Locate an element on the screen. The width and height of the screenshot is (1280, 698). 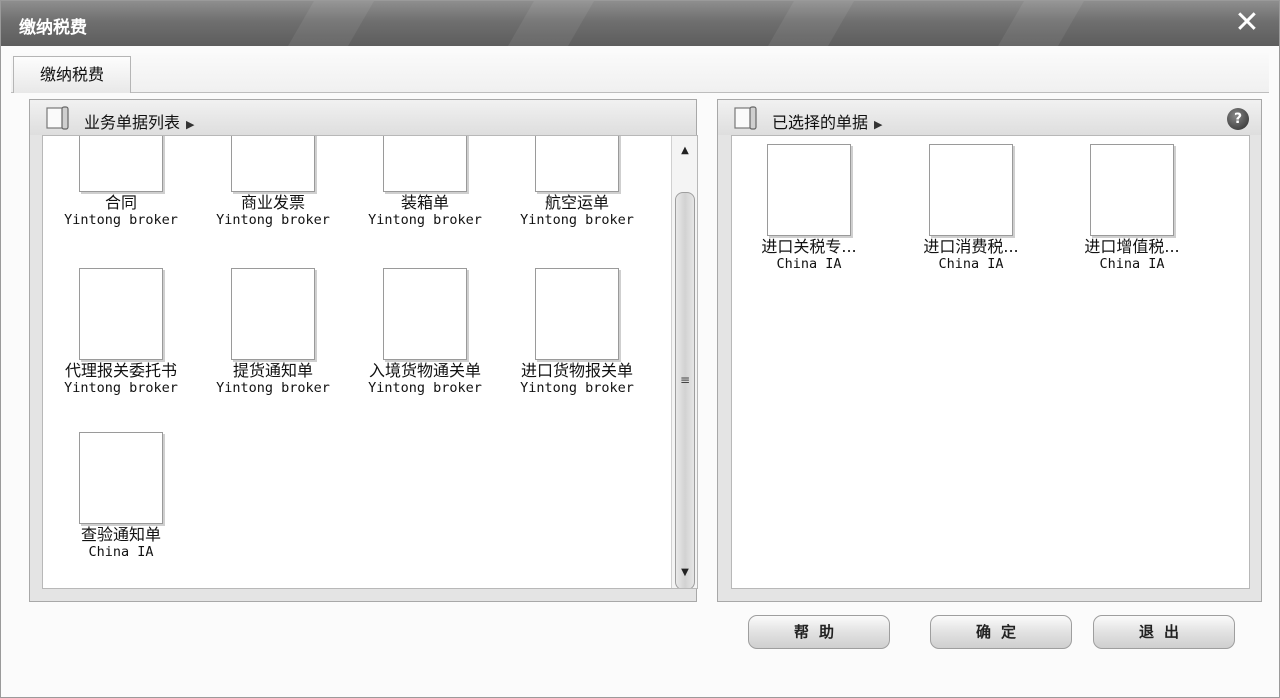
selected-document-item: 进口消费税... China IA is located at coordinates (971, 208).